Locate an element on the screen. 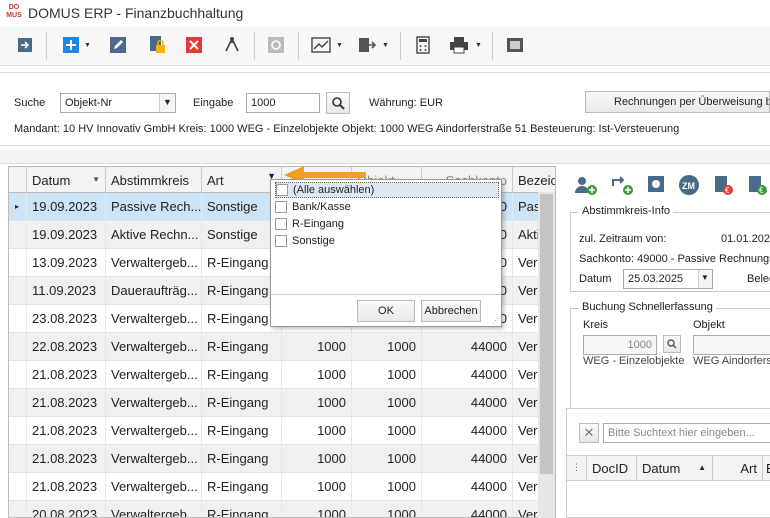 The image size is (770, 518). doc-col-e: E is located at coordinates (766, 468).